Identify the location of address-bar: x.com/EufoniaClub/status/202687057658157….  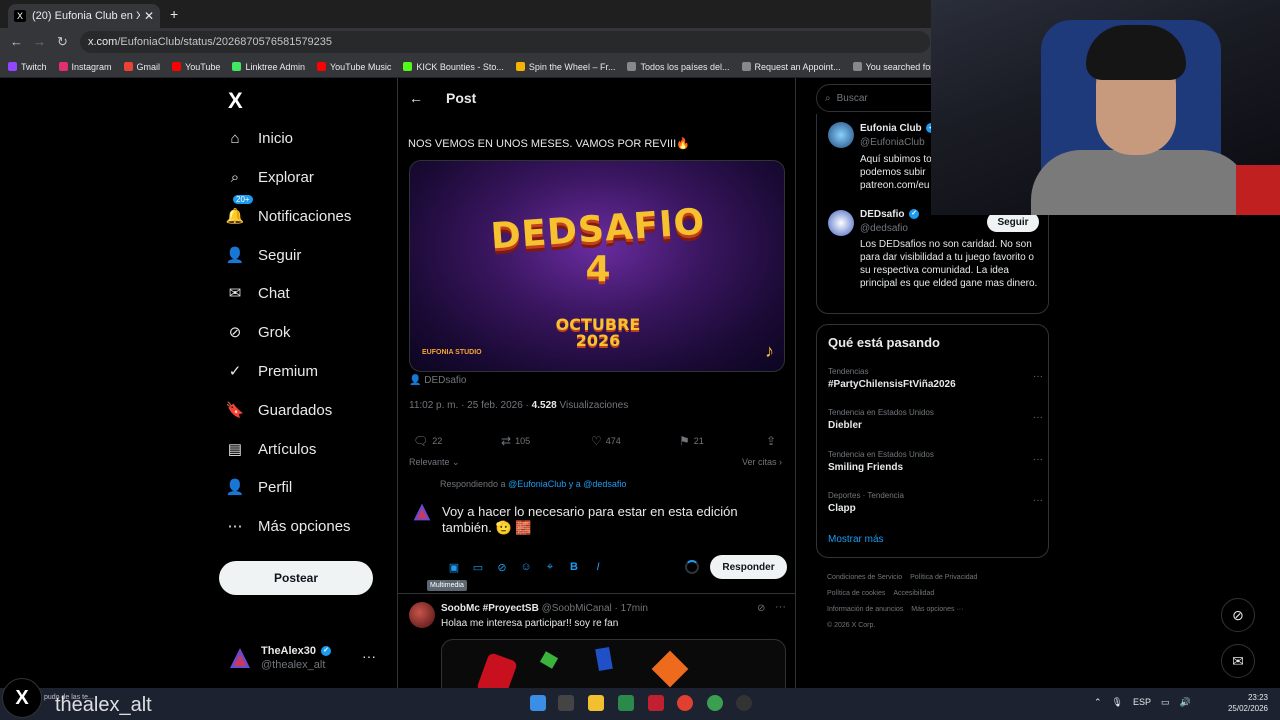
(505, 42).